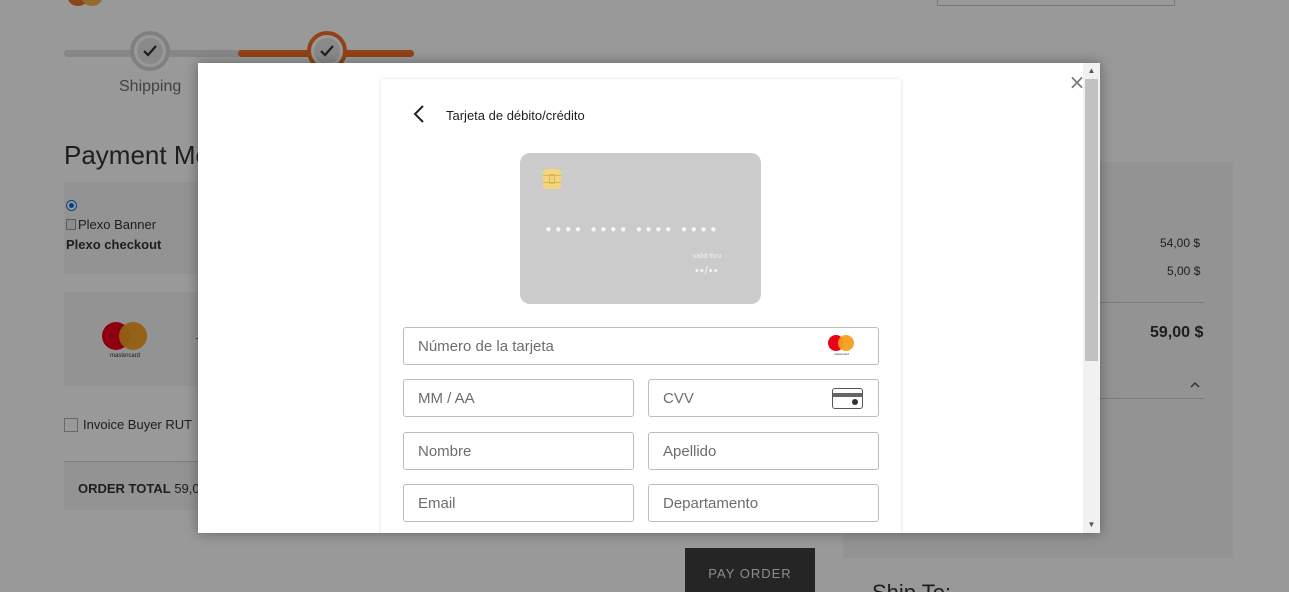 Image resolution: width=1289 pixels, height=592 pixels. I want to click on close-icon: ×, so click(1077, 82).